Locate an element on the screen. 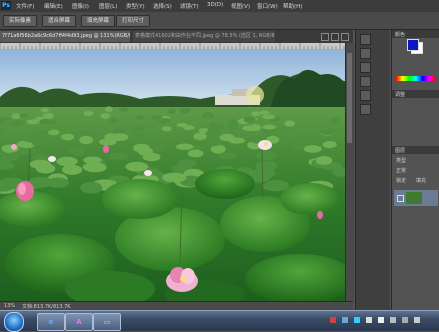 The width and height of the screenshot is (439, 332). menu-select: 选择(S) is located at coordinates (162, 6).